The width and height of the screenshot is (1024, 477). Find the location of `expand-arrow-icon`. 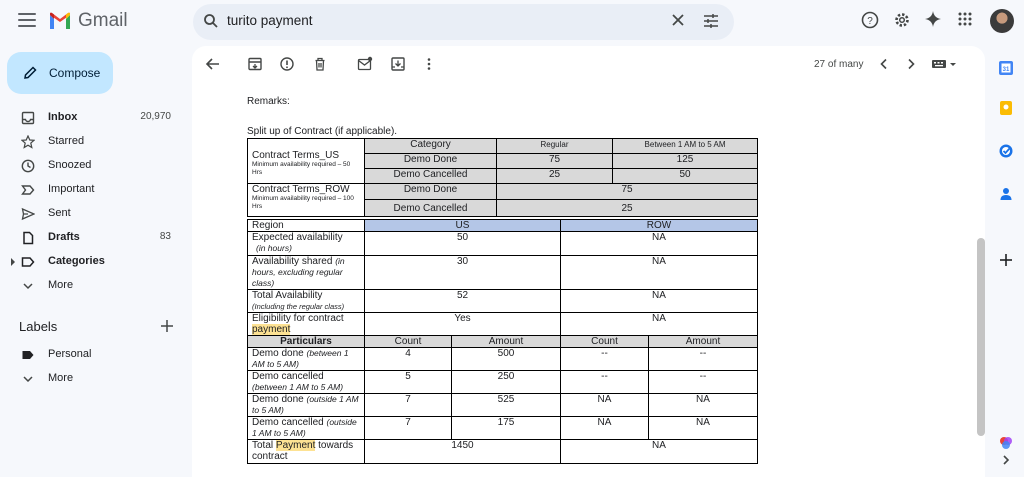

expand-arrow-icon is located at coordinates (13, 262).